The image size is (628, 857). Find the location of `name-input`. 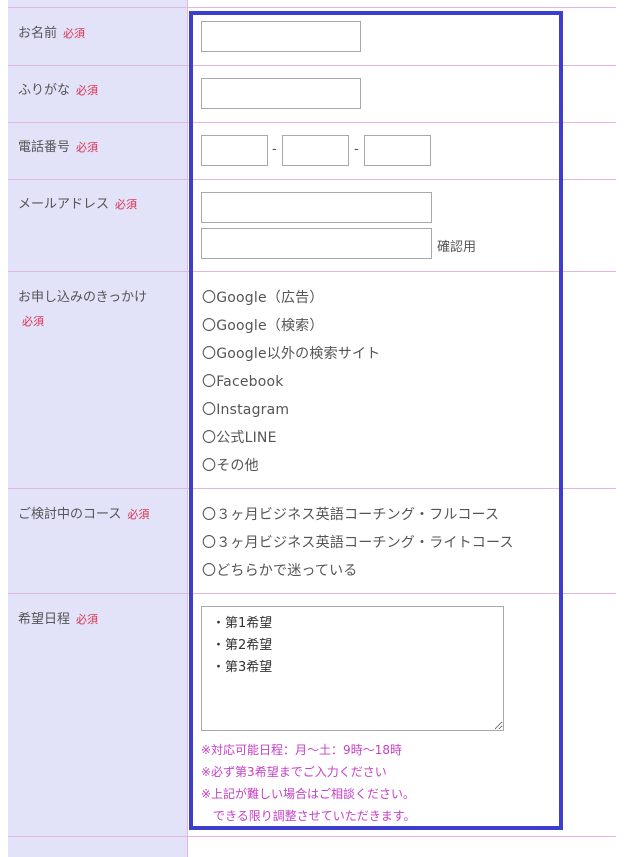

name-input is located at coordinates (281, 36).